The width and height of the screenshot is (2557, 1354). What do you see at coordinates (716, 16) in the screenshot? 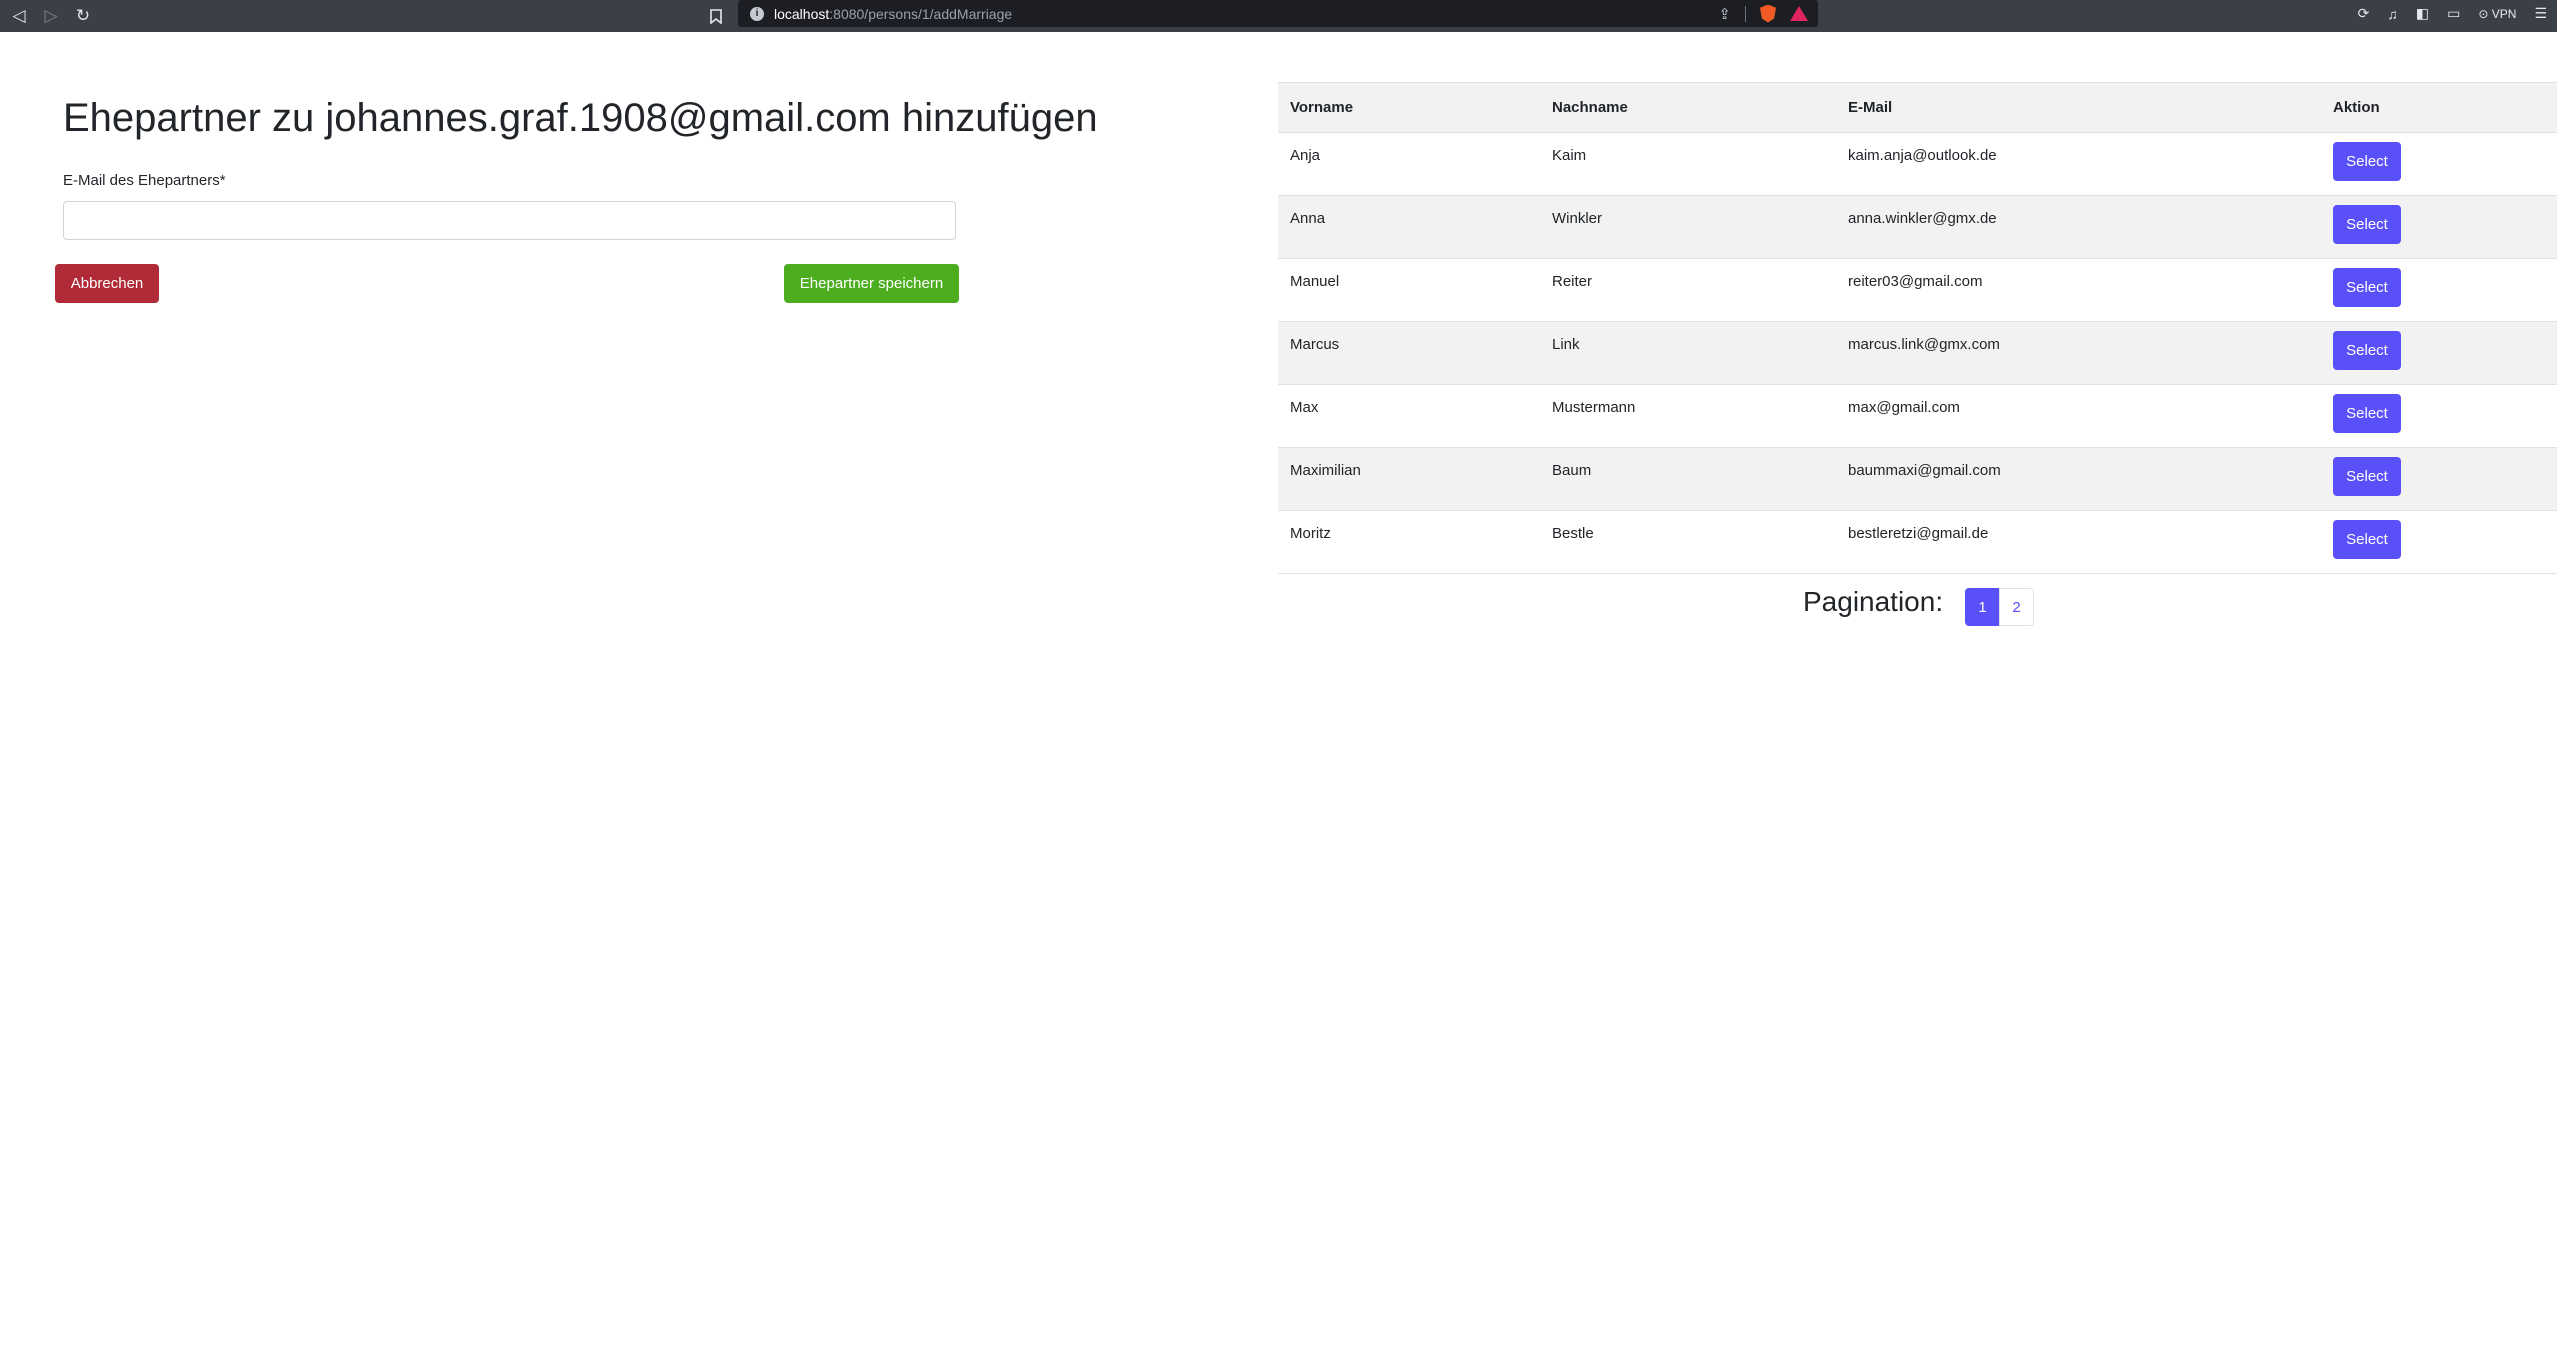
I see `bookmark-icon` at bounding box center [716, 16].